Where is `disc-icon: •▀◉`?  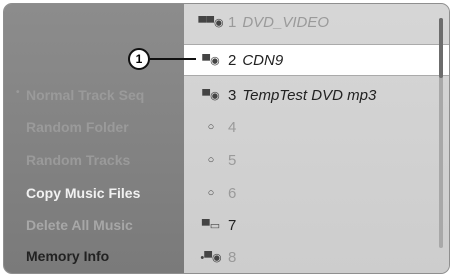 disc-icon: •▀◉ is located at coordinates (211, 257).